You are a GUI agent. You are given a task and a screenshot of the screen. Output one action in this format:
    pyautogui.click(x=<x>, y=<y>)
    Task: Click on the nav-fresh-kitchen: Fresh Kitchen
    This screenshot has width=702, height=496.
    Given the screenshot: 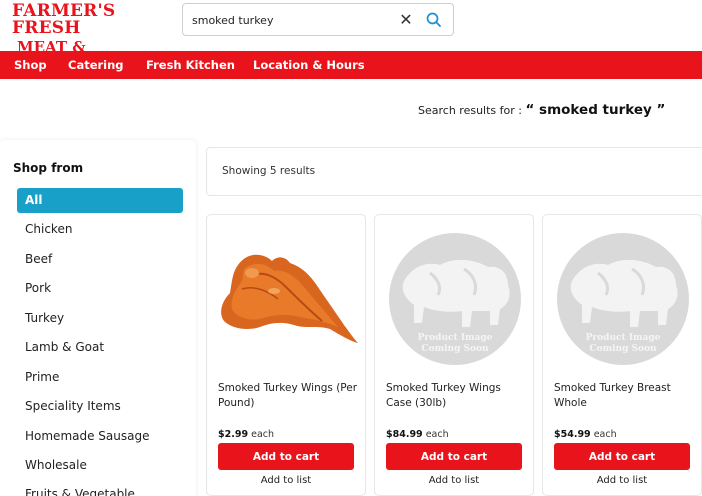 What is the action you would take?
    pyautogui.click(x=190, y=65)
    